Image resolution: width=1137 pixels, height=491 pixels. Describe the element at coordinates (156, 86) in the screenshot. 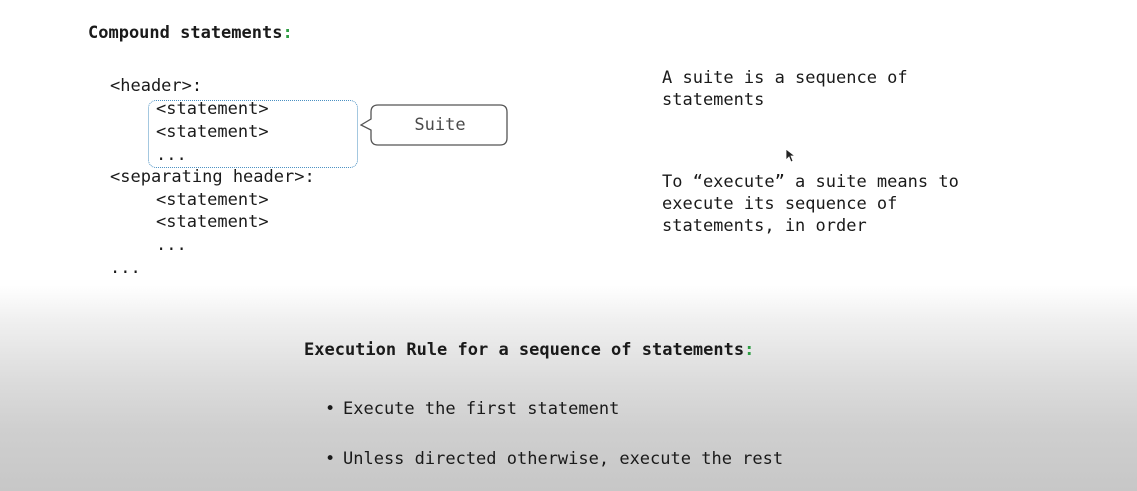

I see `code-header: <header>:` at that location.